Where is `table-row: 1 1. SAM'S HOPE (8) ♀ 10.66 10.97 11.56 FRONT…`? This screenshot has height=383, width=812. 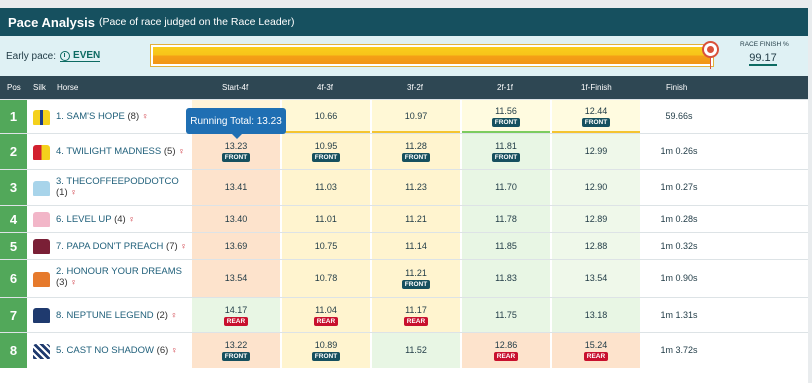
table-row: 1 1. SAM'S HOPE (8) ♀ 10.66 10.97 11.56 FRONT… is located at coordinates (404, 116).